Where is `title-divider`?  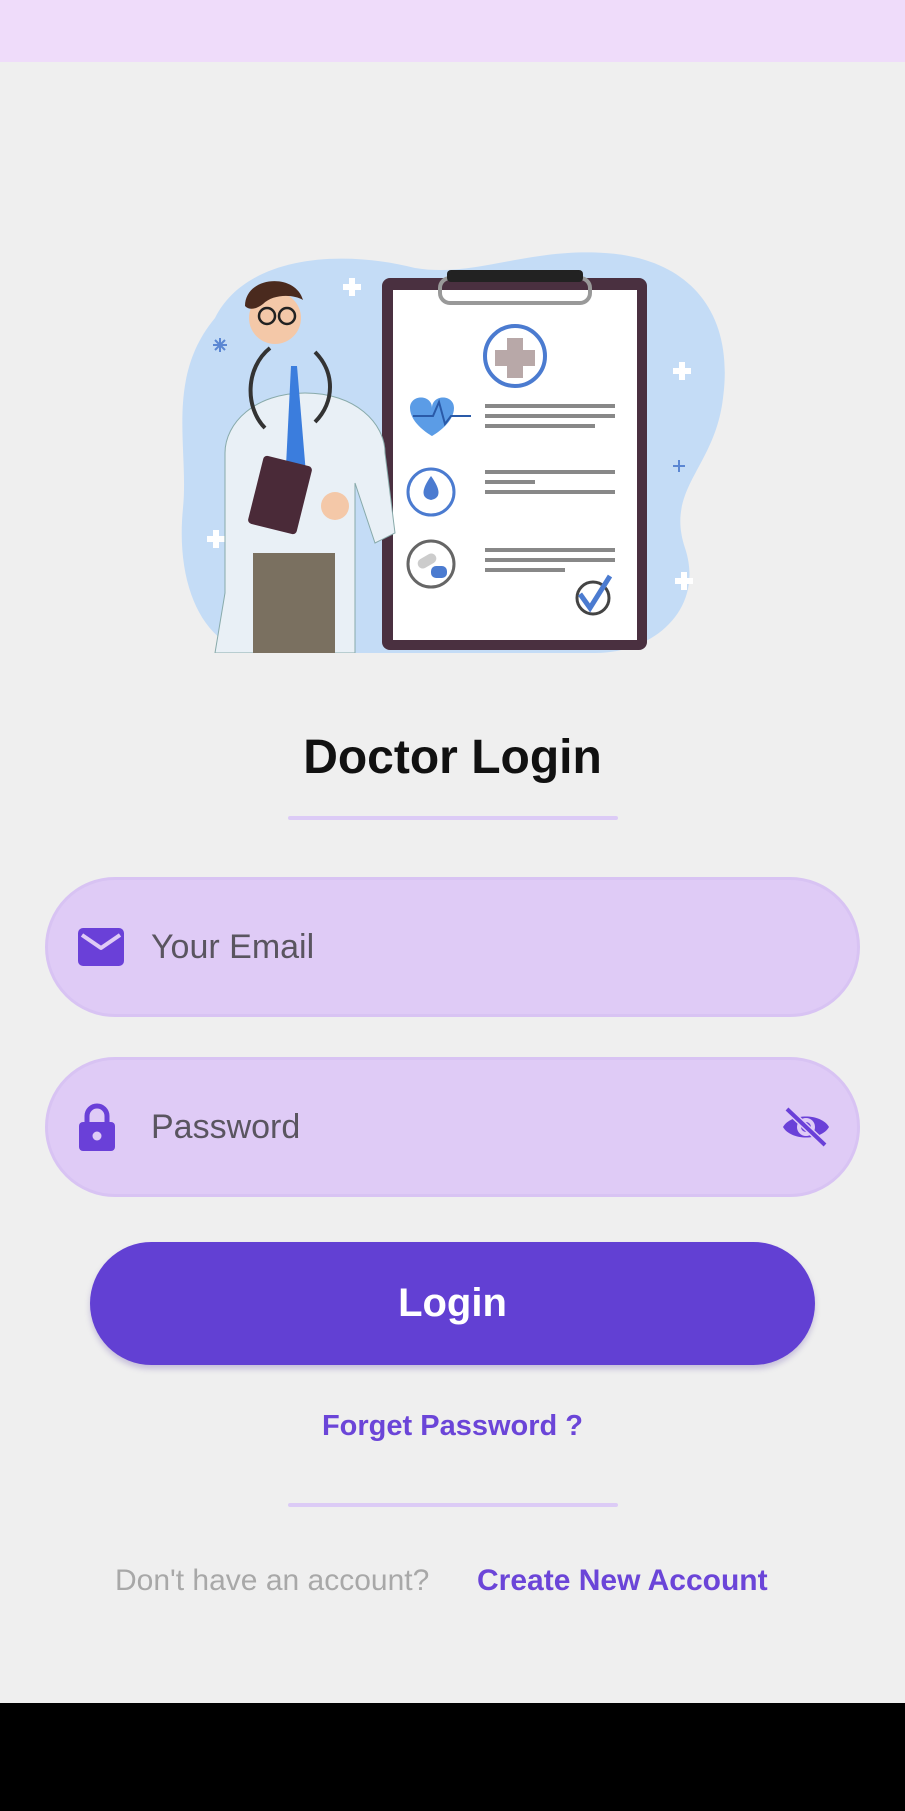 title-divider is located at coordinates (453, 818).